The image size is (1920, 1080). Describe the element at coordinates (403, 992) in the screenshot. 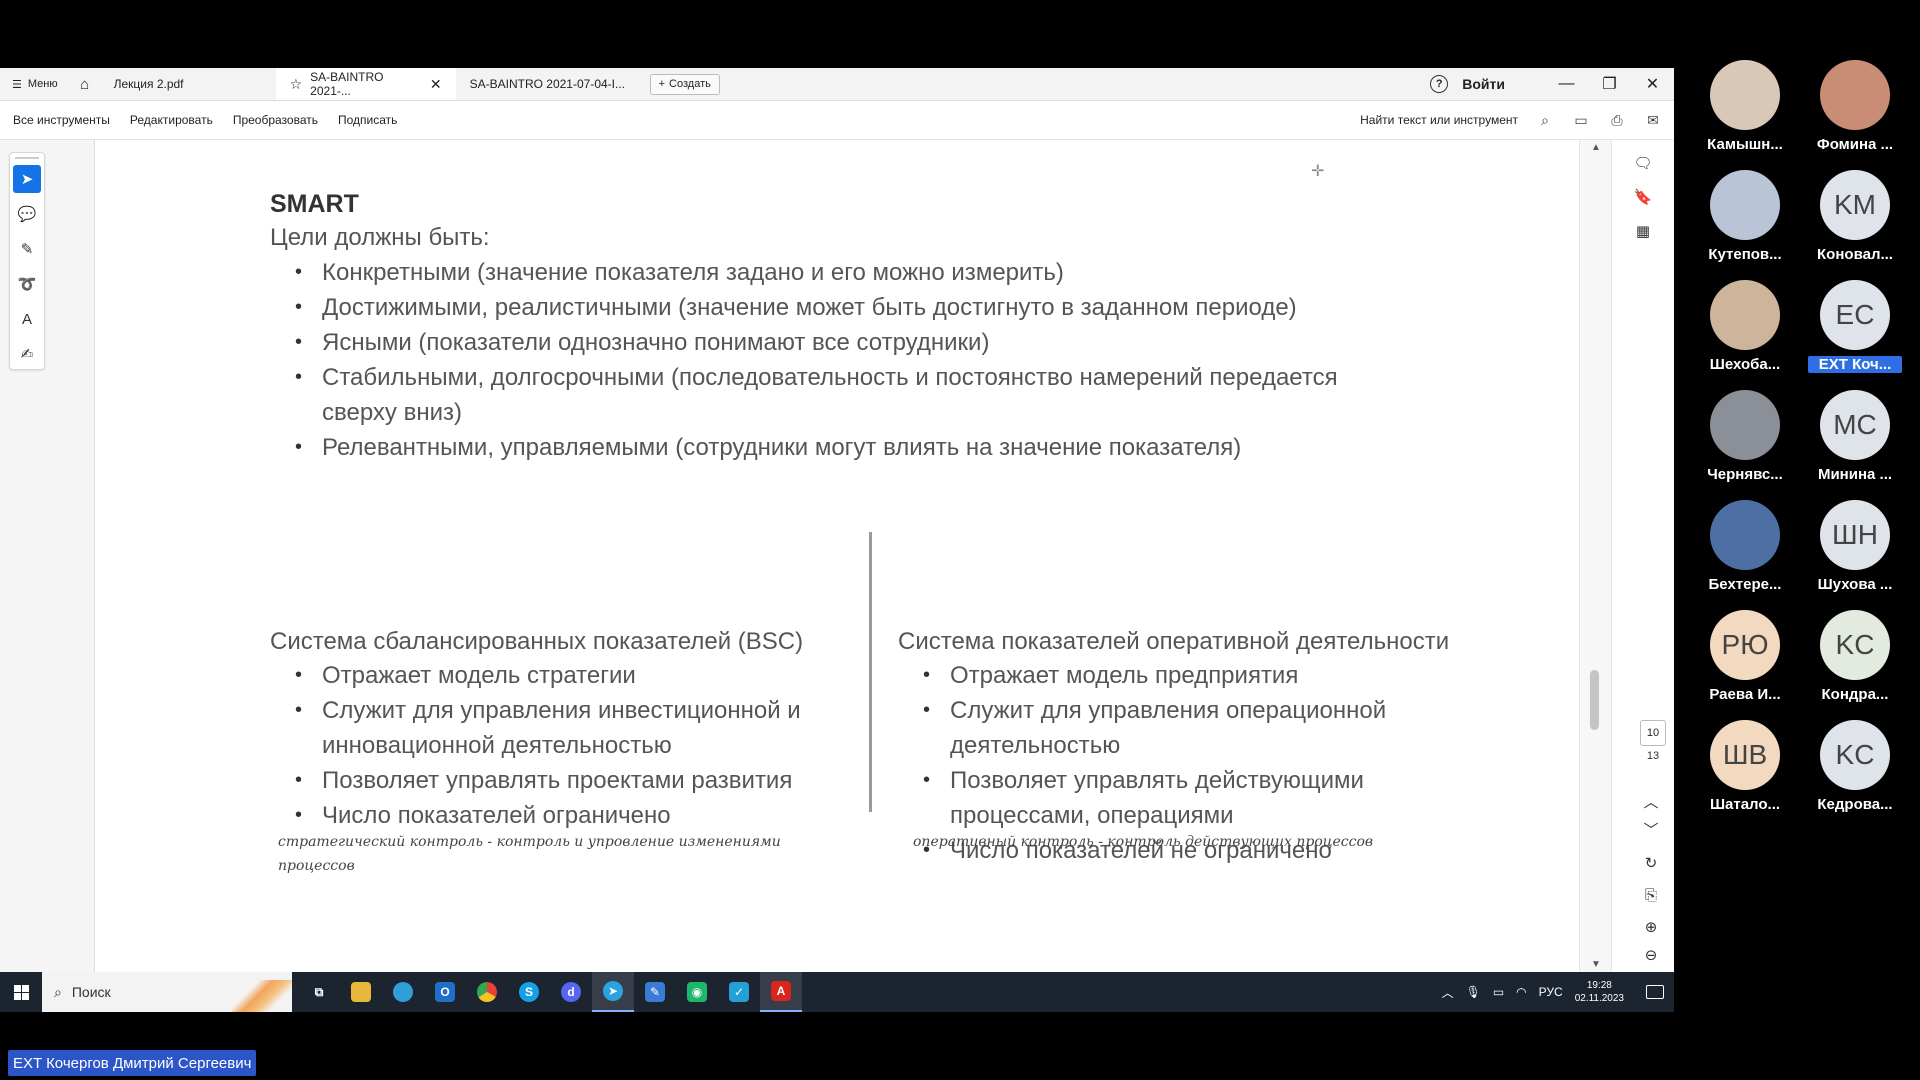

I see `edge-icon` at that location.